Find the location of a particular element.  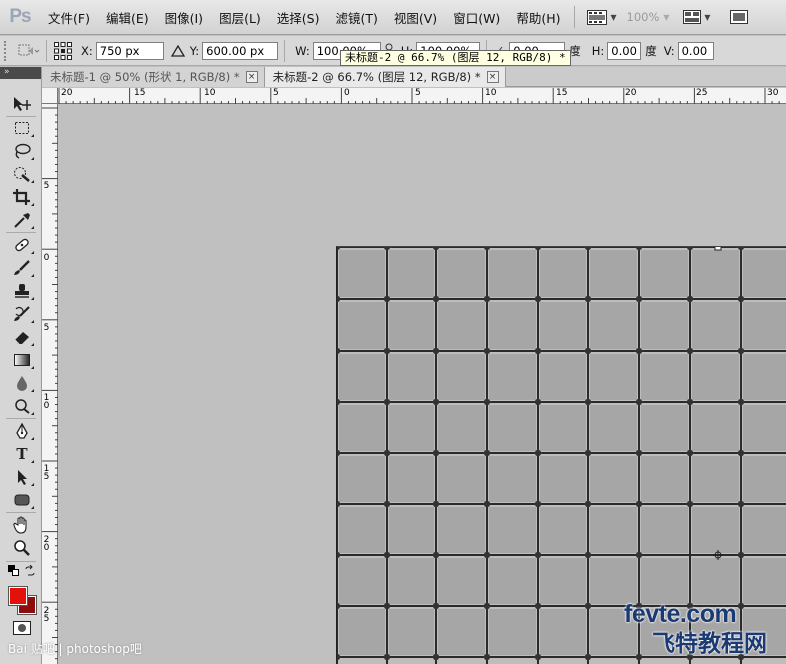

x-position-input is located at coordinates (129, 50).